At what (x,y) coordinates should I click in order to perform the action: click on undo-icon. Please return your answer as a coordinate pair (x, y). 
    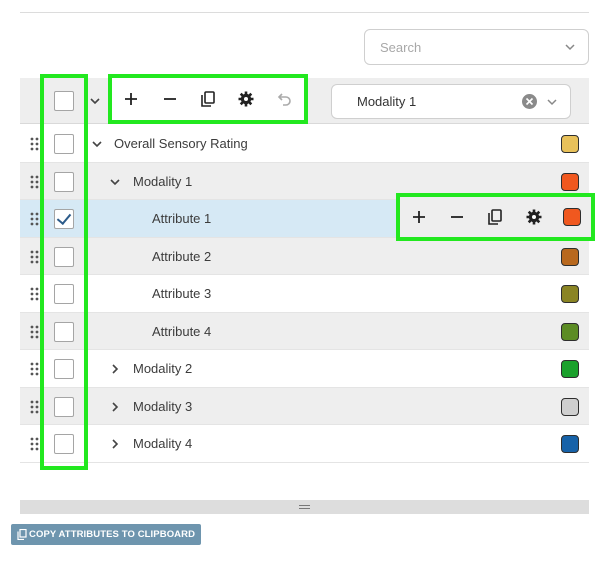
    Looking at the image, I should click on (284, 99).